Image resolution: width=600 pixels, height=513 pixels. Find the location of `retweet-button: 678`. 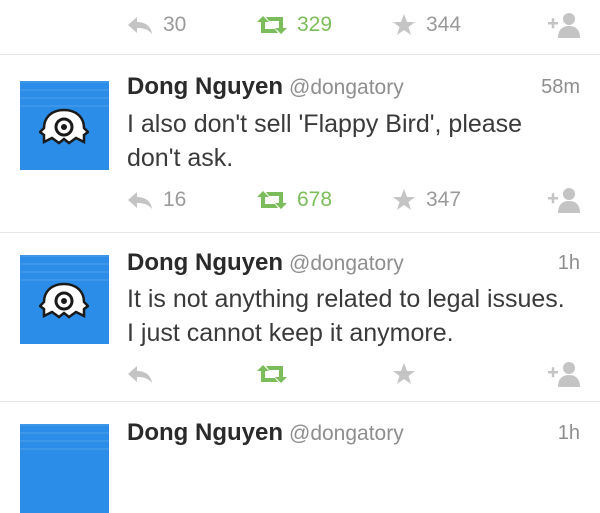

retweet-button: 678 is located at coordinates (294, 200).